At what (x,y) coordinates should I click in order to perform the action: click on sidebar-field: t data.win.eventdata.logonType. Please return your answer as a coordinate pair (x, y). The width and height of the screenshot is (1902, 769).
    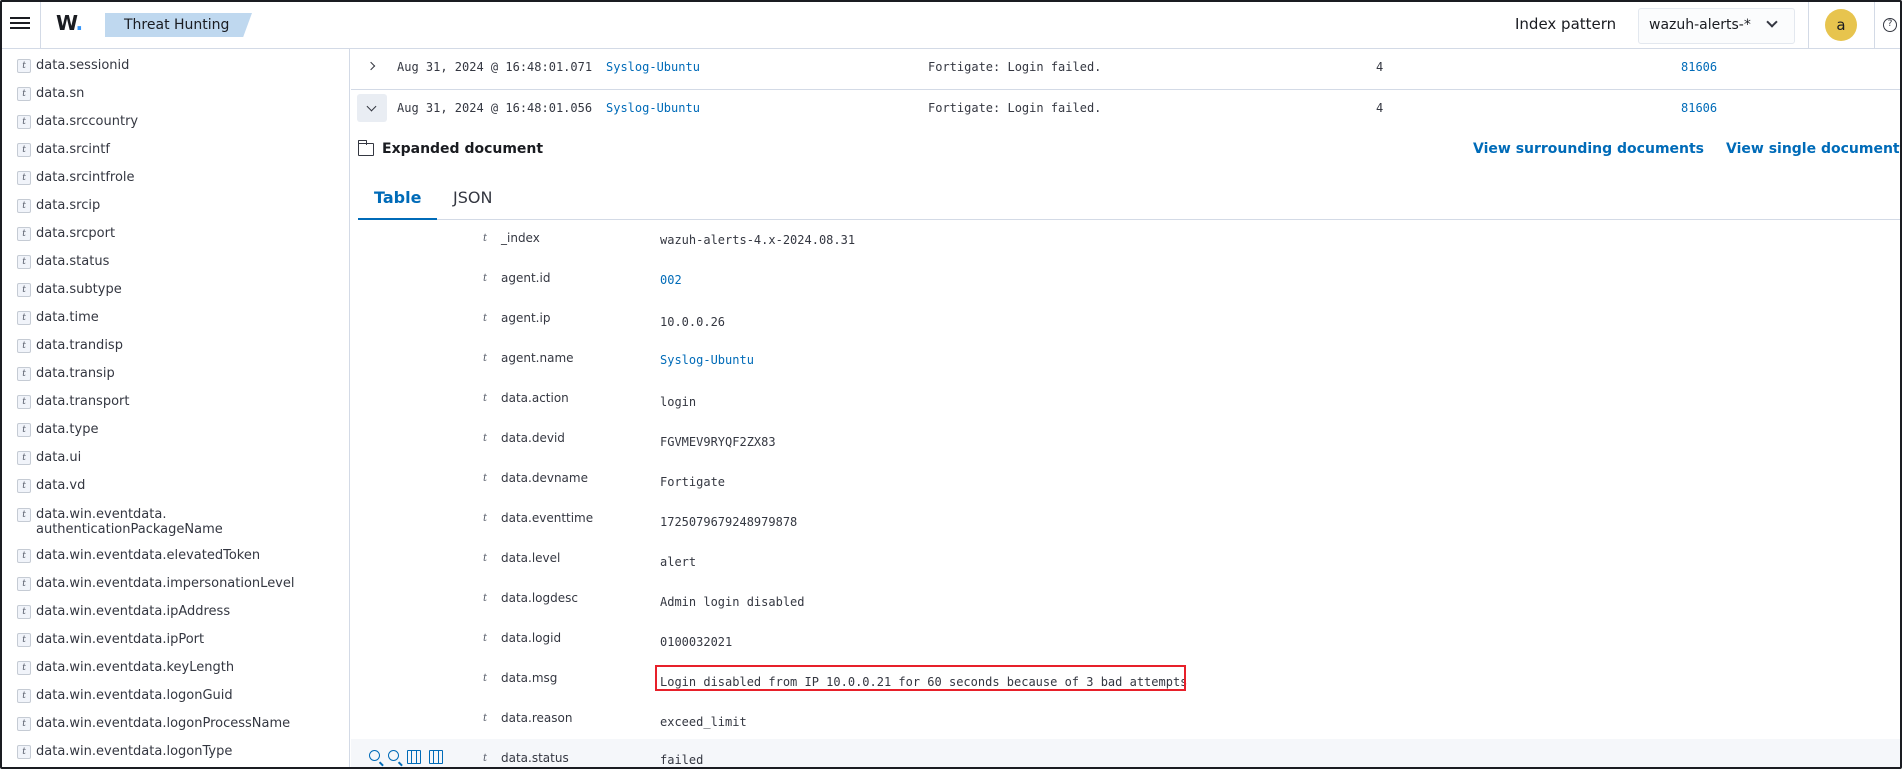
    Looking at the image, I should click on (175, 751).